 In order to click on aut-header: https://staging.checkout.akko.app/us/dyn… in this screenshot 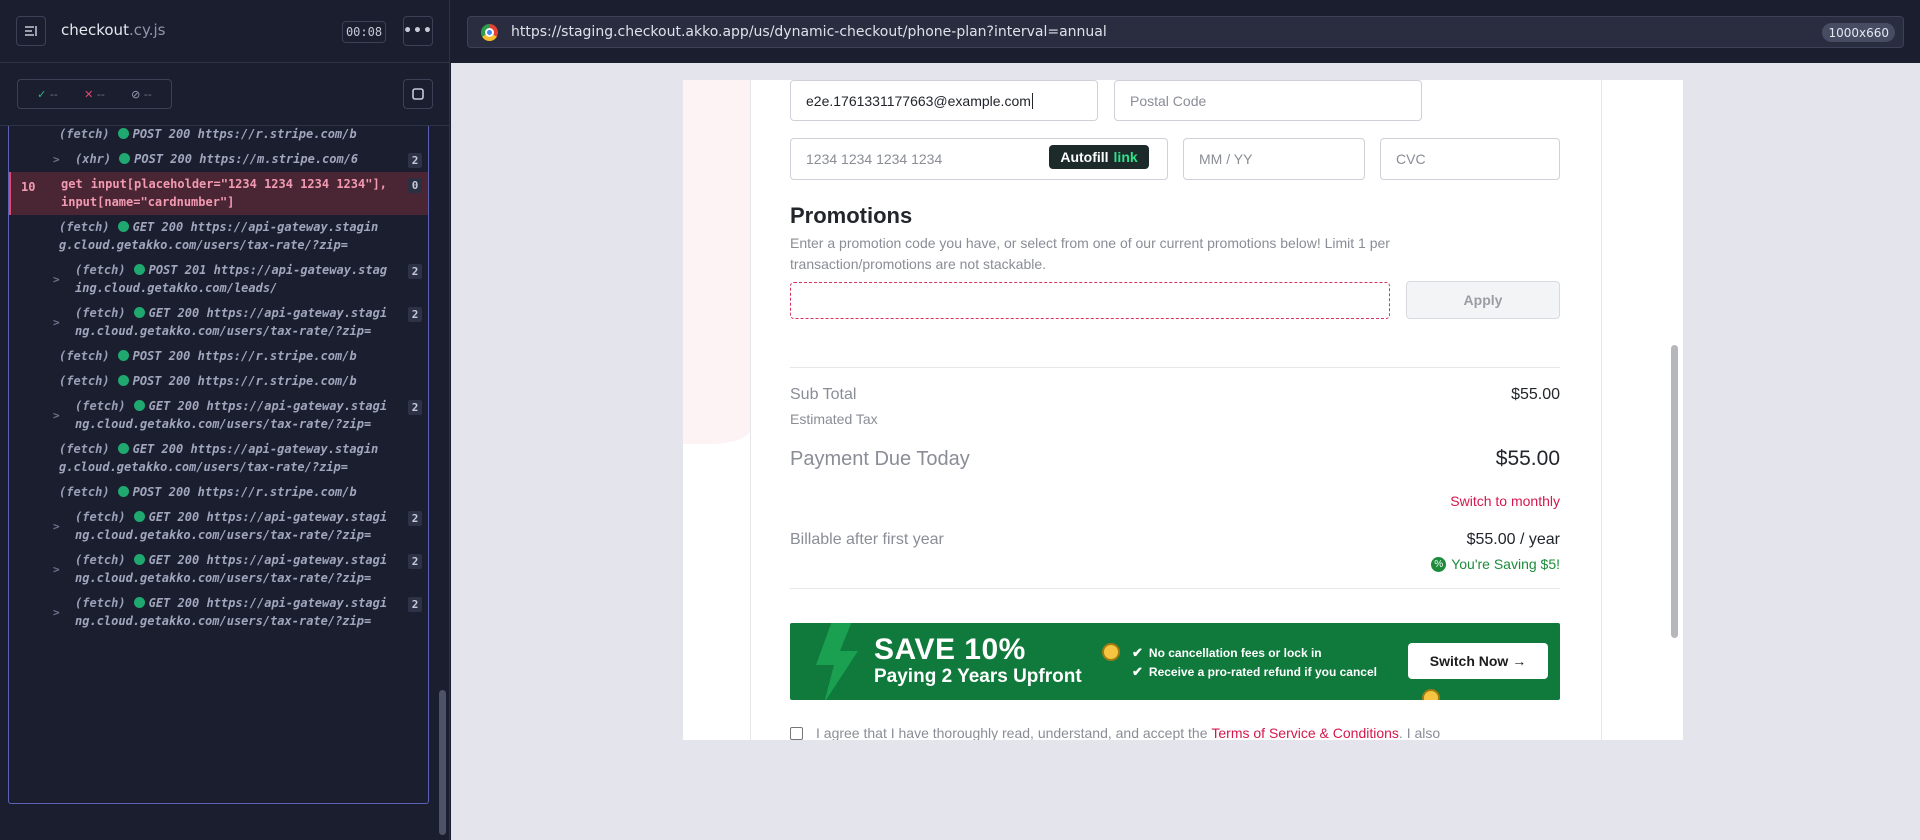, I will do `click(1185, 31)`.